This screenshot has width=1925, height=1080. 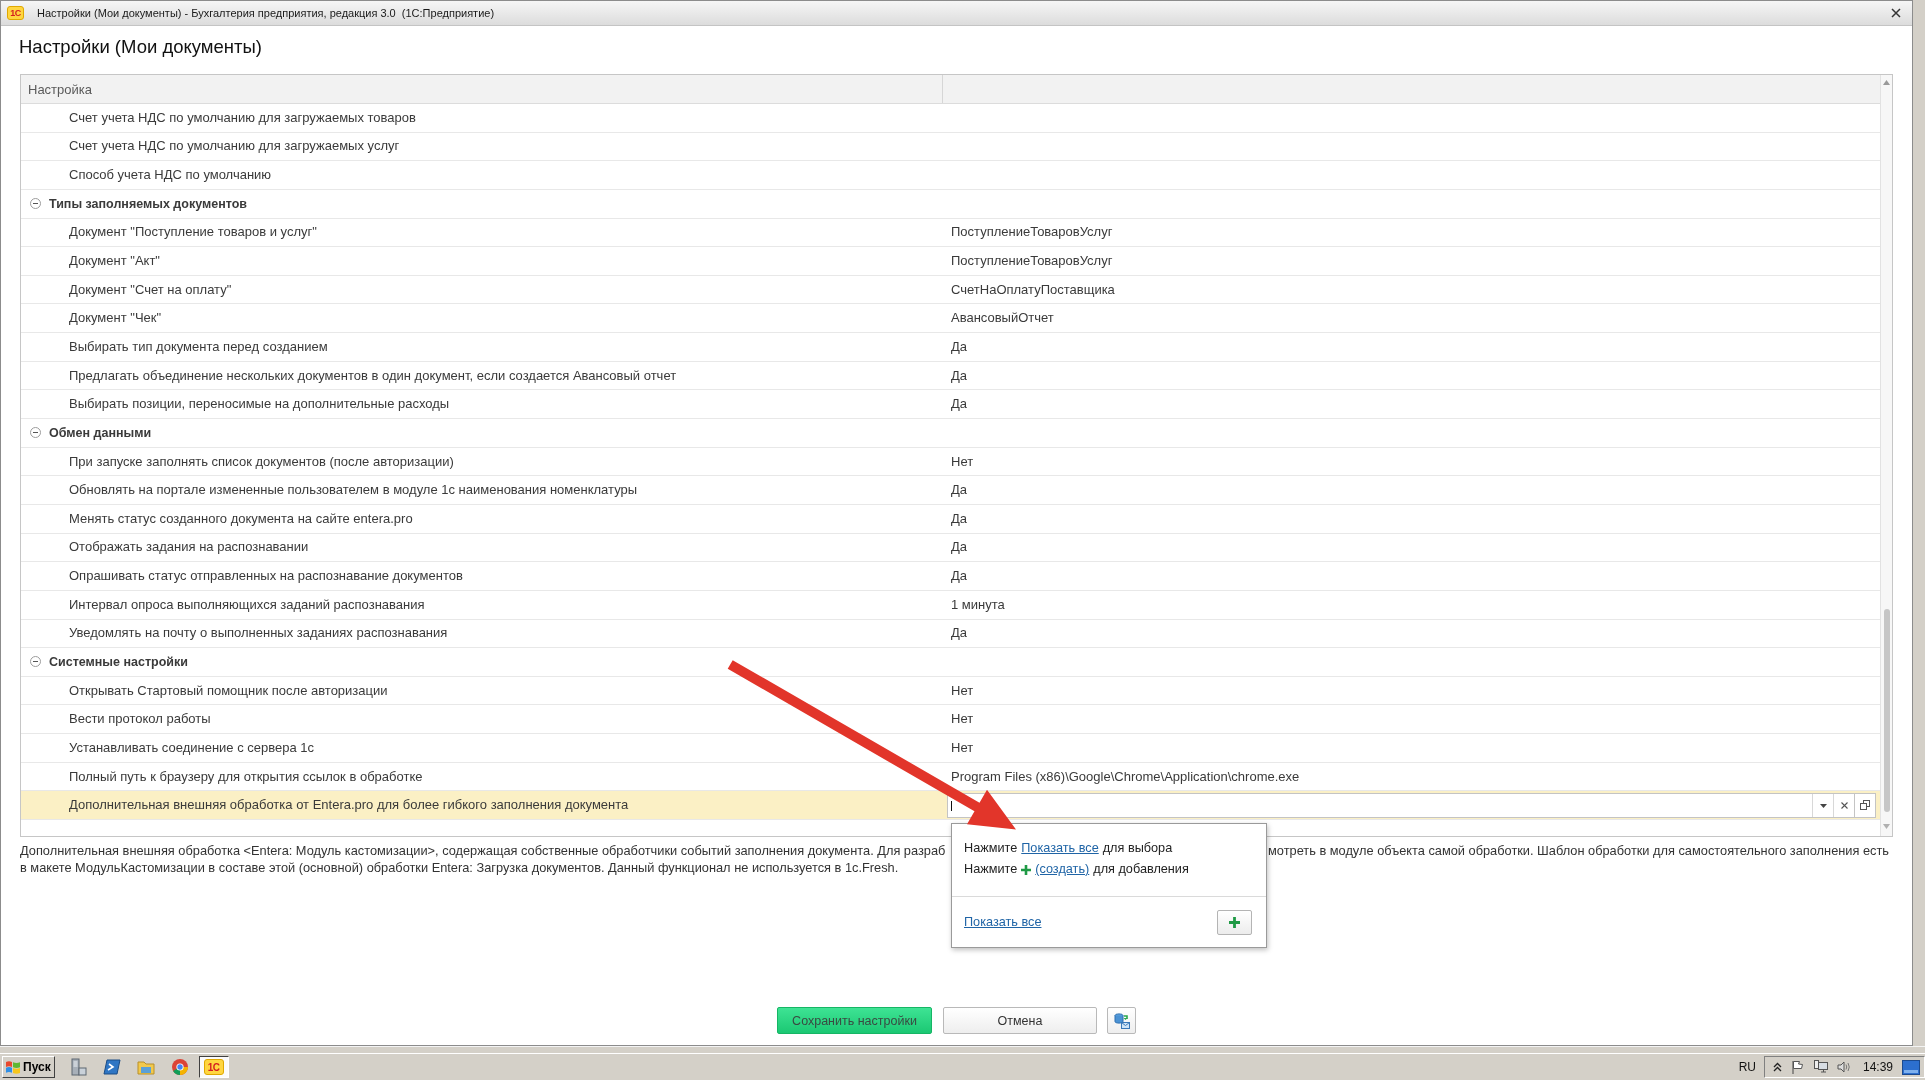 What do you see at coordinates (241, 518) in the screenshot?
I see `setting-name: Менять статус созданного документа на сайте entera.pro` at bounding box center [241, 518].